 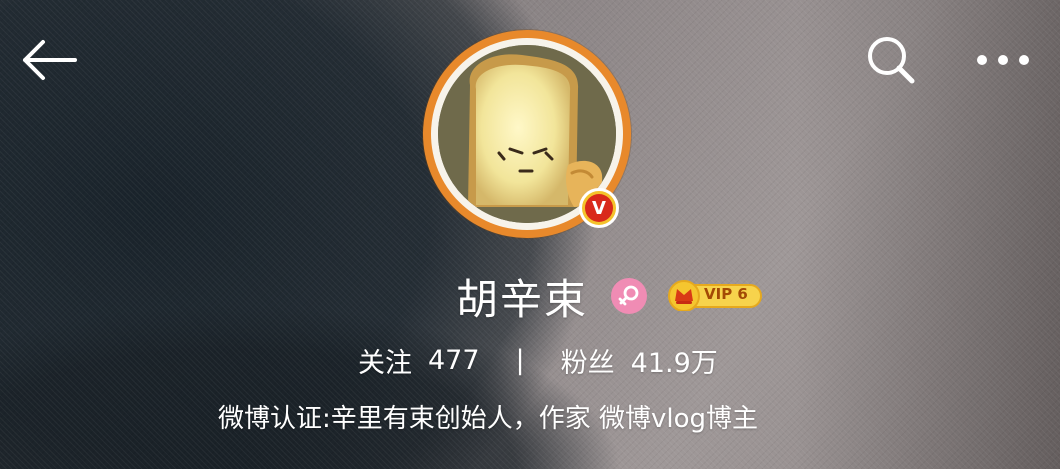 I want to click on more-button, so click(x=1003, y=60).